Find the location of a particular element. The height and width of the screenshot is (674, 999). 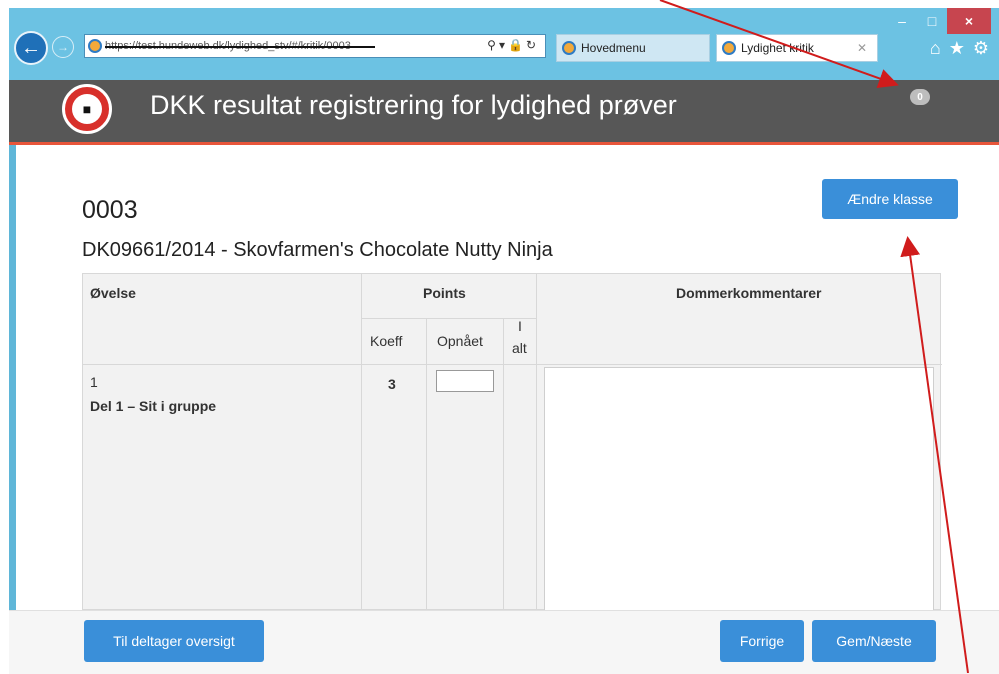

dropdown-icon: ▾ is located at coordinates (503, 45).